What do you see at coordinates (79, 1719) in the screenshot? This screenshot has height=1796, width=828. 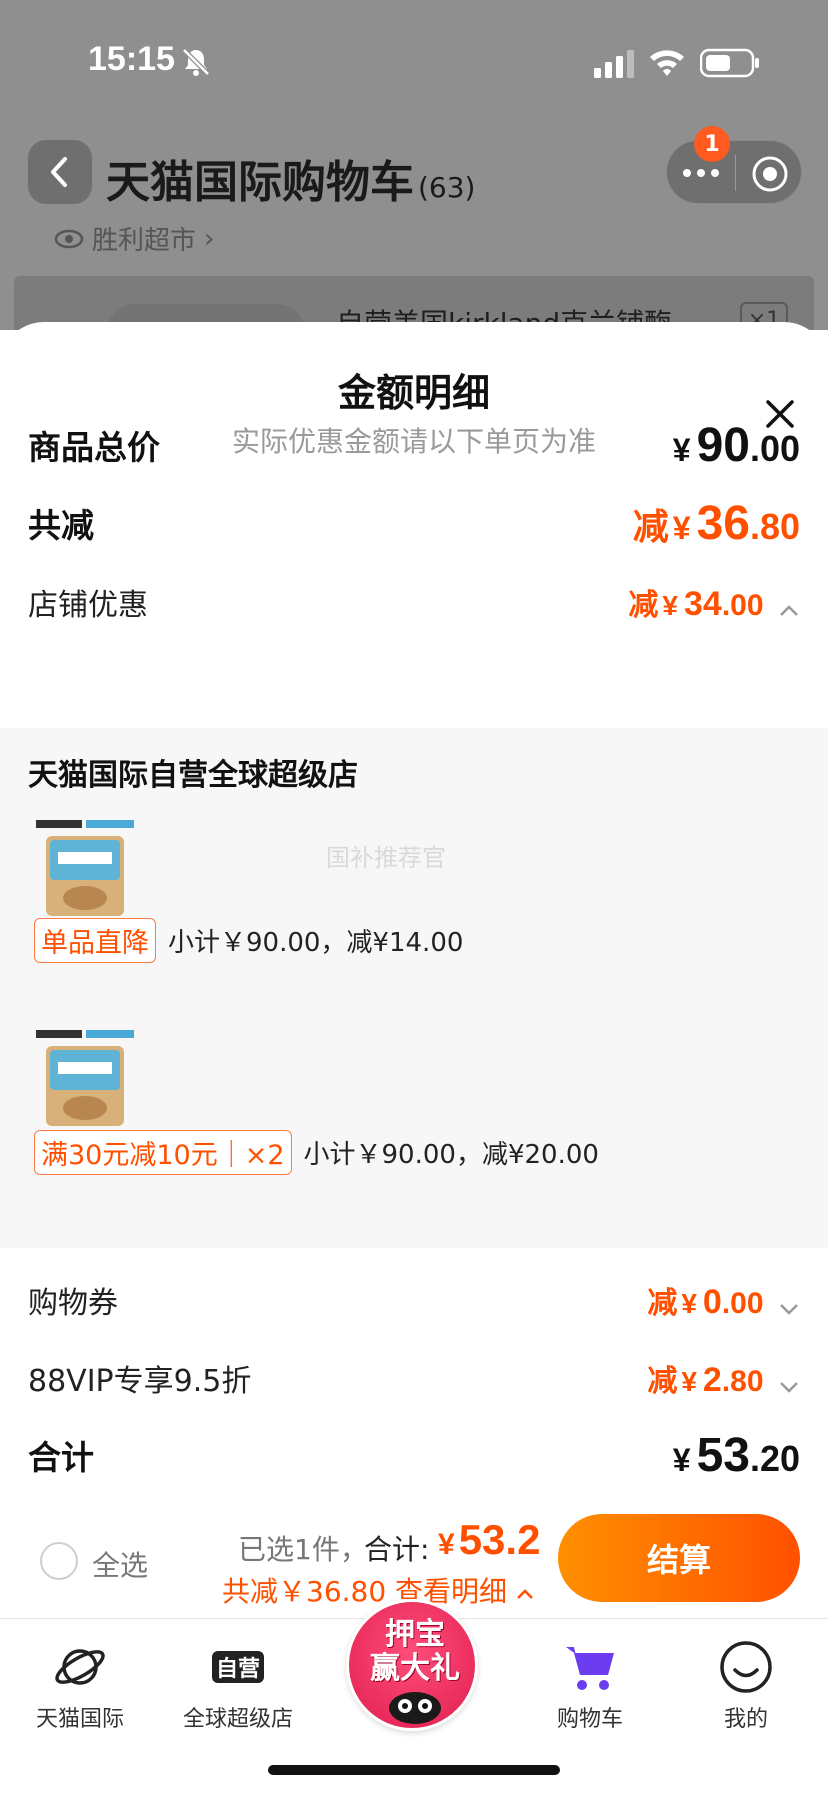 I see `tab-label: 天猫国际` at bounding box center [79, 1719].